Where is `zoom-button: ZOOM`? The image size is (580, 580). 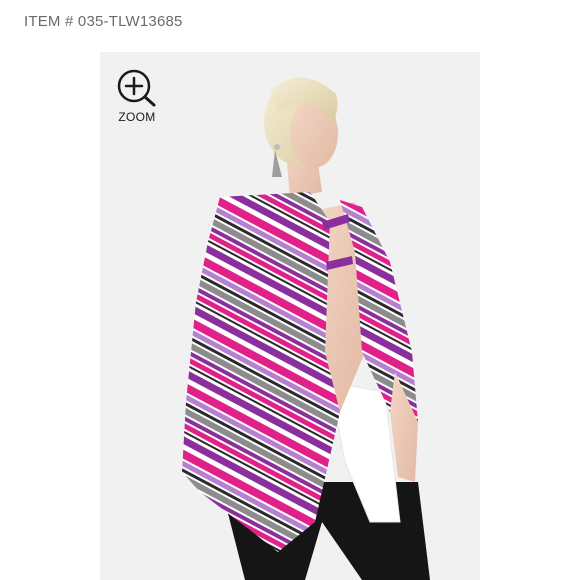
zoom-button: ZOOM is located at coordinates (137, 96).